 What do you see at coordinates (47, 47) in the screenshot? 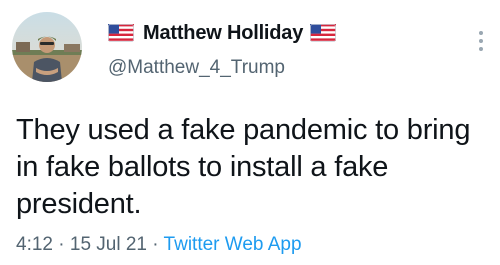
I see `avatar` at bounding box center [47, 47].